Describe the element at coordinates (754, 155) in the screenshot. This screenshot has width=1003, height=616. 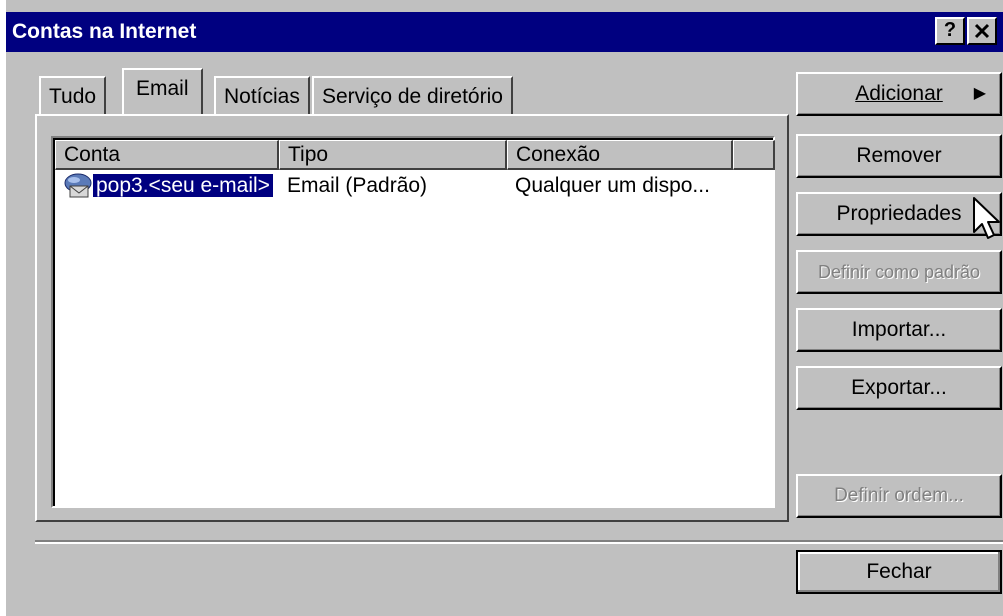
I see `column-header-empty` at that location.